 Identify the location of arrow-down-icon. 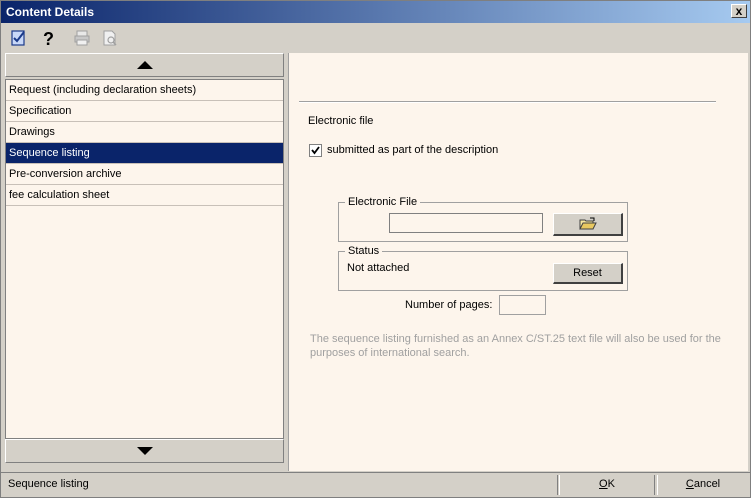
(144, 451).